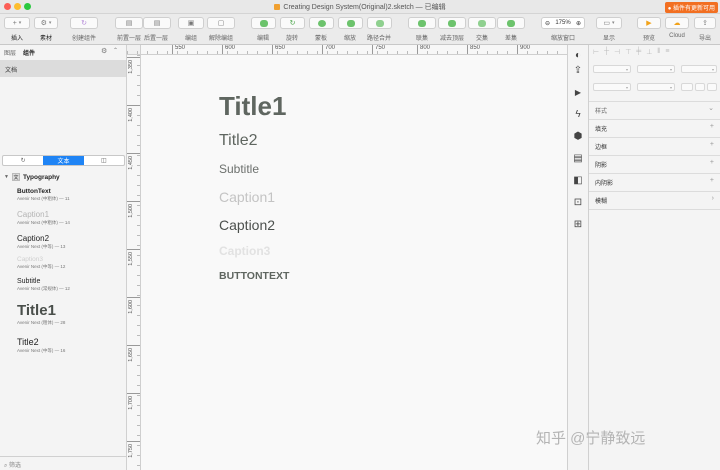 This screenshot has height=470, width=720. I want to click on y-field: ▾, so click(656, 69).